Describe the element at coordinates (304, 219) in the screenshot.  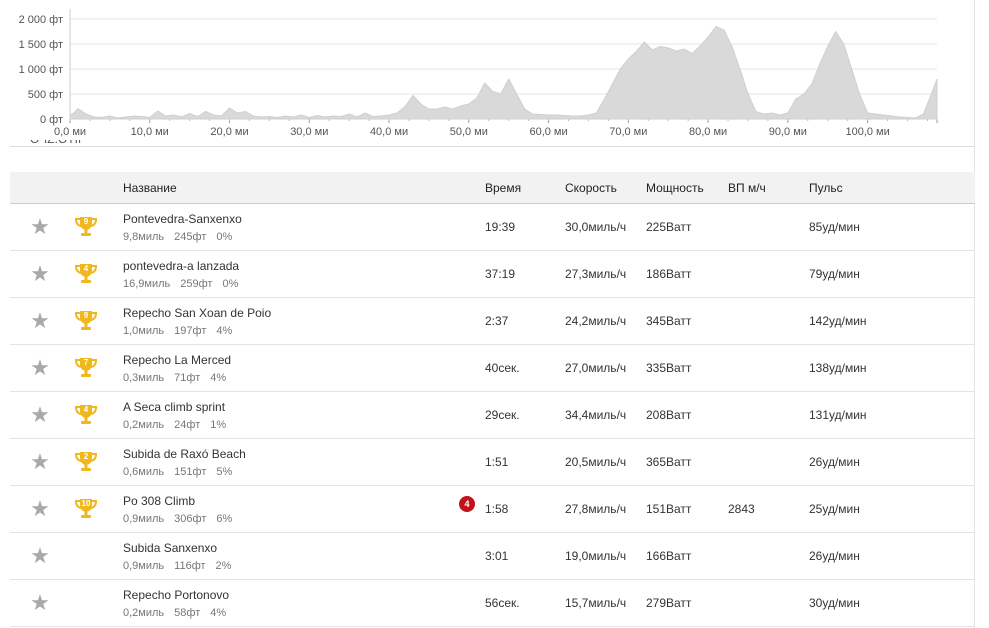
I see `segment-name: Pontevedra-Sanxenxo` at that location.